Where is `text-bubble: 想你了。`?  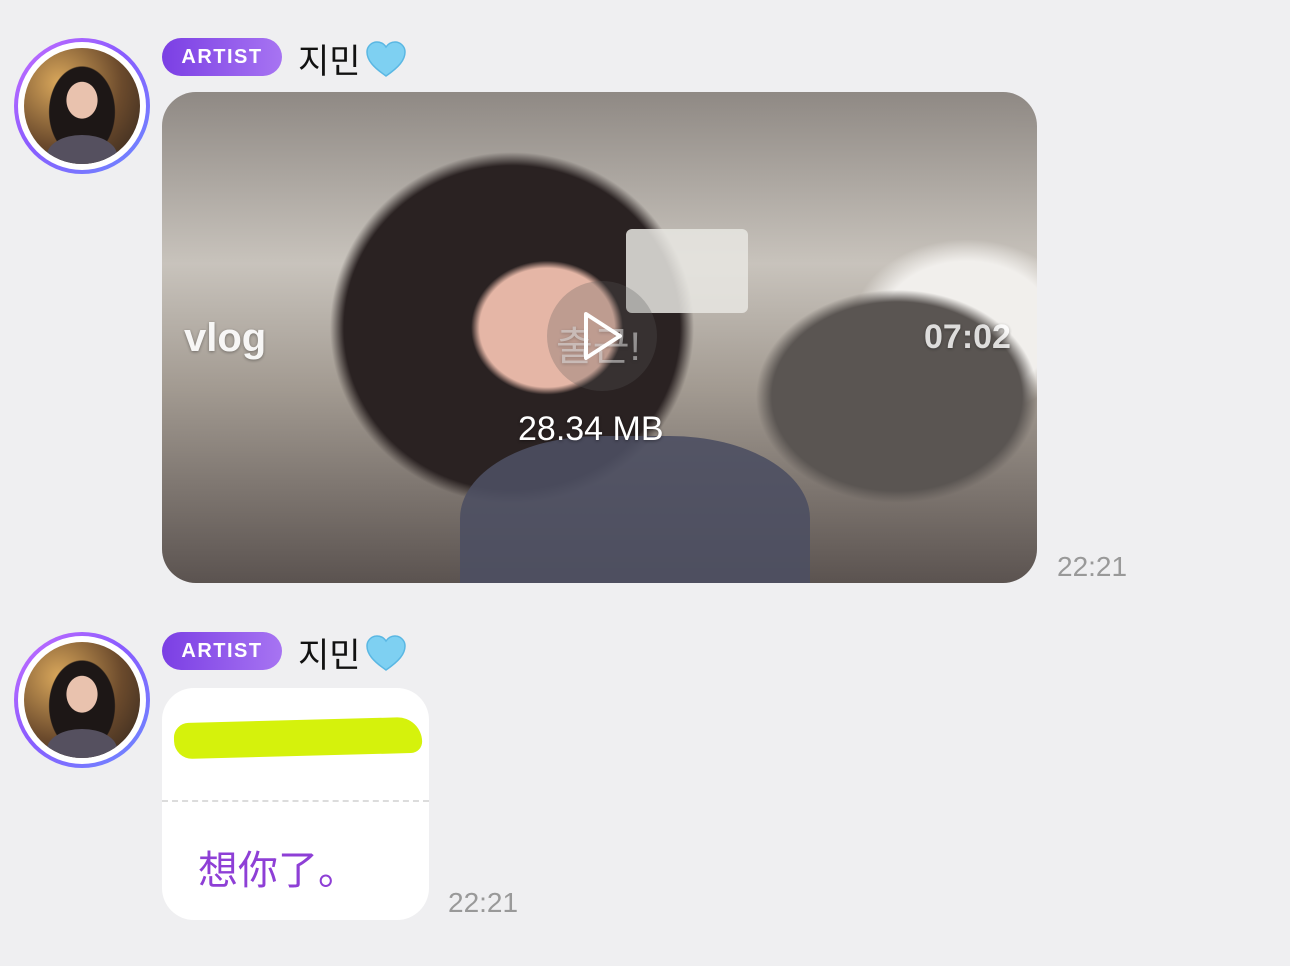 text-bubble: 想你了。 is located at coordinates (295, 804).